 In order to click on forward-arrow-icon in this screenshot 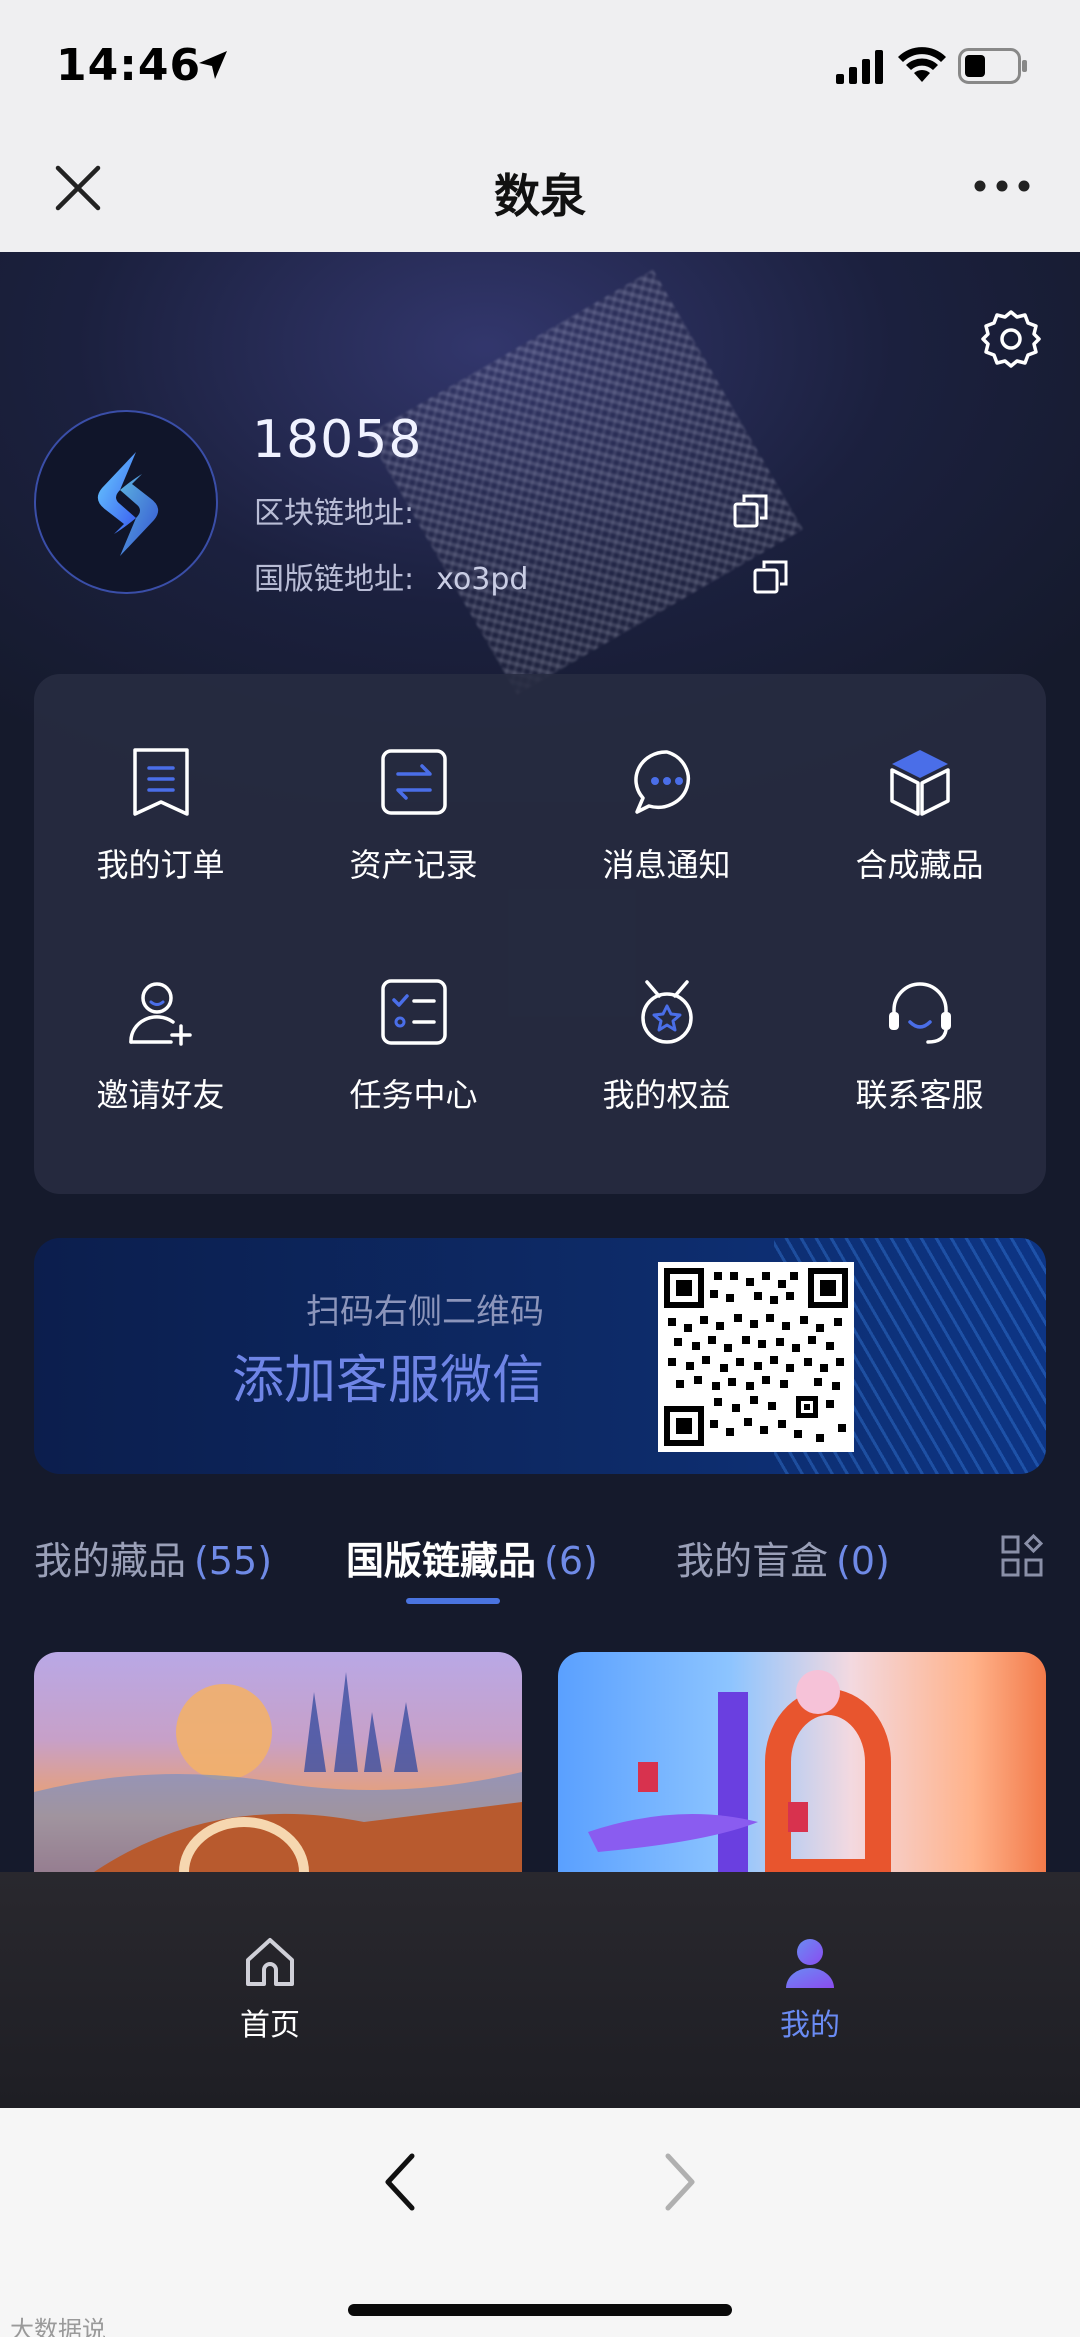, I will do `click(680, 2182)`.